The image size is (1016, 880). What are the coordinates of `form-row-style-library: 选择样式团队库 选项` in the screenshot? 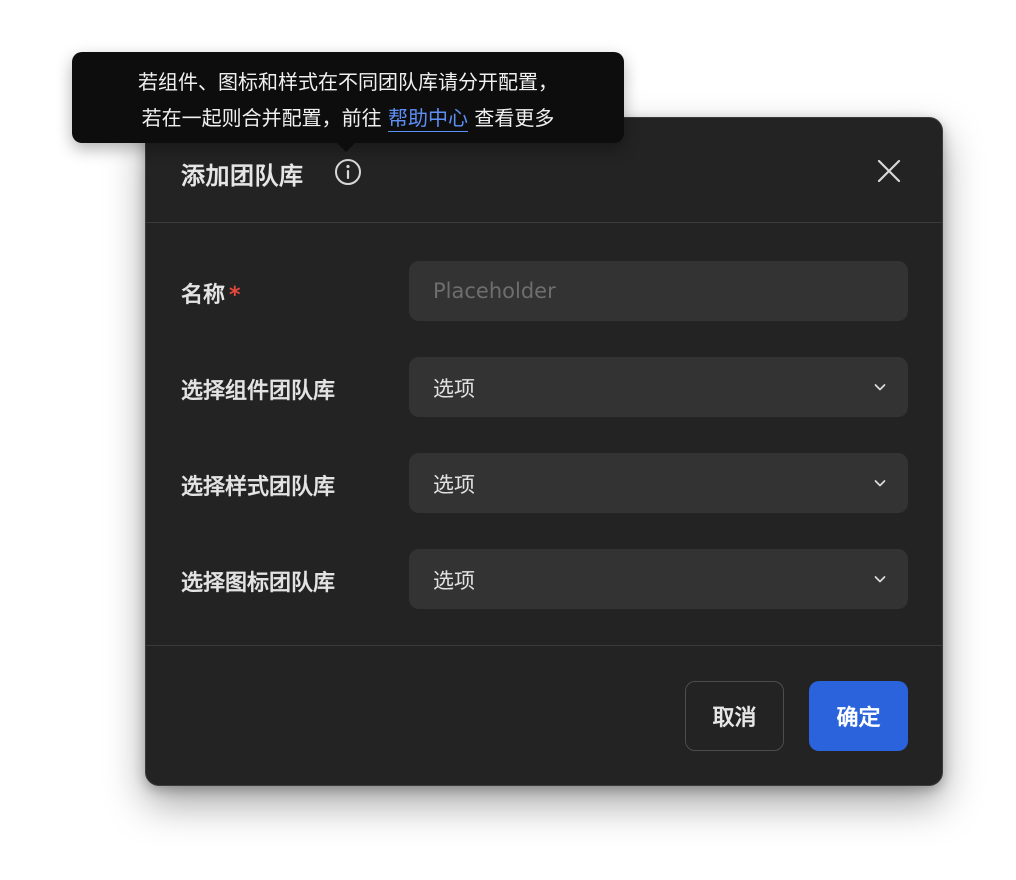 It's located at (544, 483).